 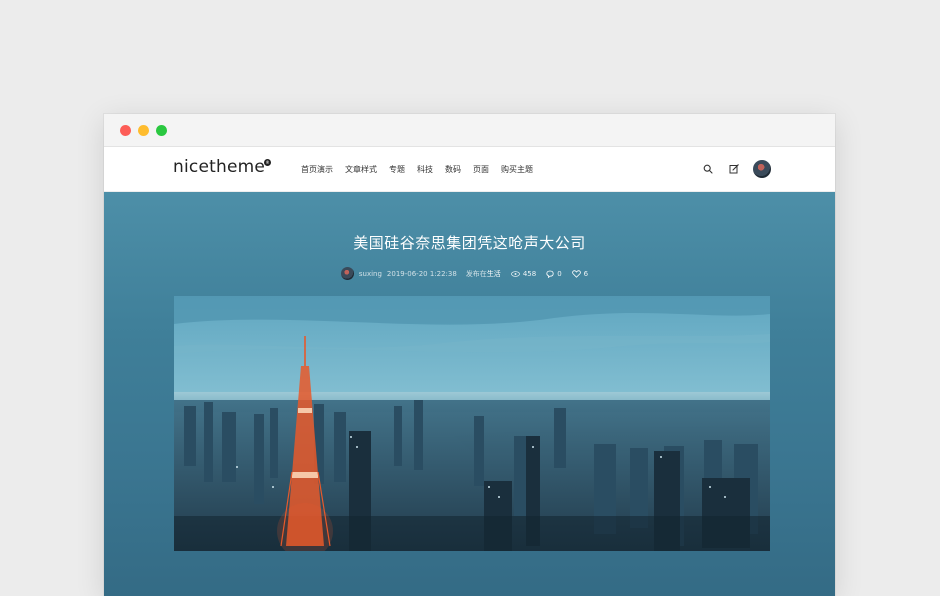 I want to click on views-count: 458, so click(x=529, y=273).